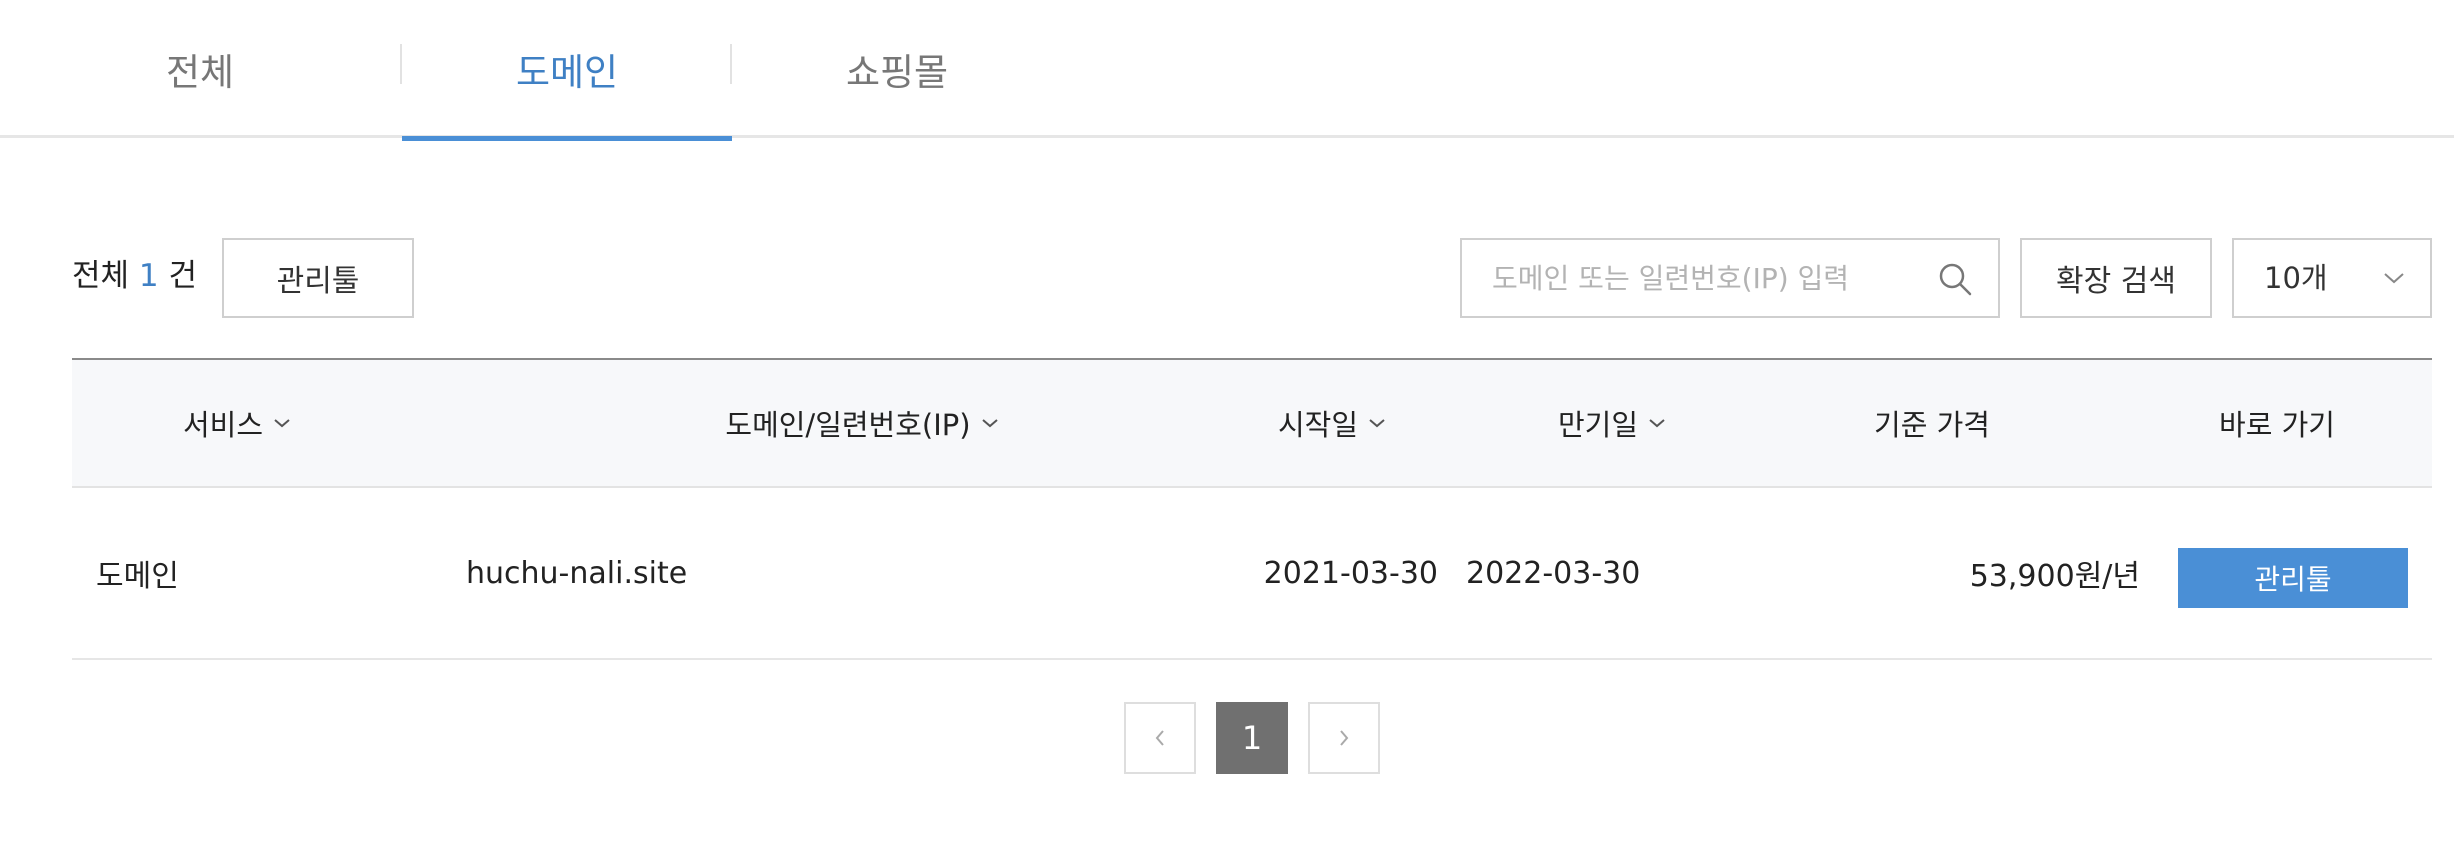 The height and width of the screenshot is (846, 2454). What do you see at coordinates (1598, 425) in the screenshot?
I see `column-header-label: 만기일` at bounding box center [1598, 425].